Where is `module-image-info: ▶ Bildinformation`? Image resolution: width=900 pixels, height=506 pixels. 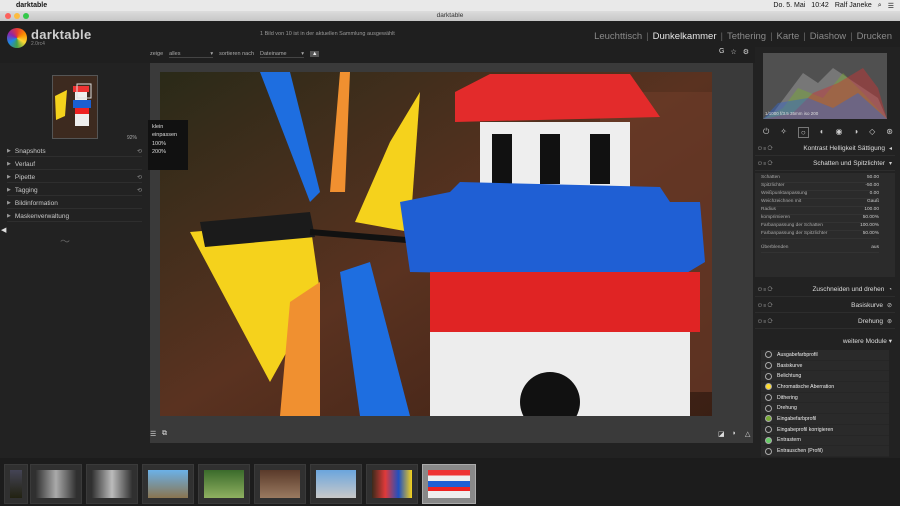 module-image-info: ▶ Bildinformation is located at coordinates (74, 203).